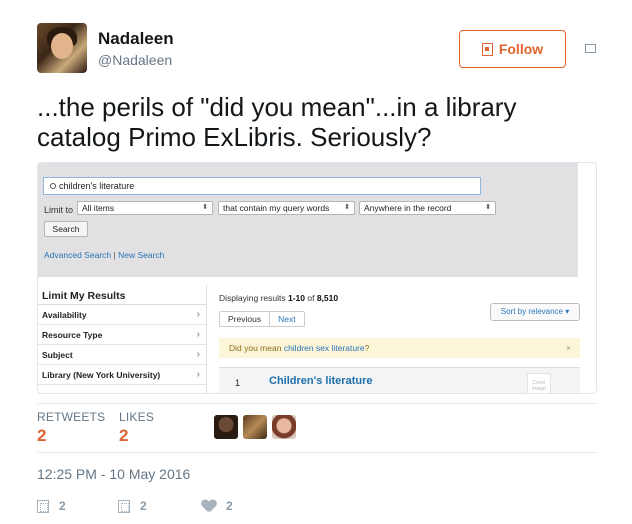 Image resolution: width=632 pixels, height=524 pixels. What do you see at coordinates (98, 208) in the screenshot?
I see `limit-select-value: All items` at bounding box center [98, 208].